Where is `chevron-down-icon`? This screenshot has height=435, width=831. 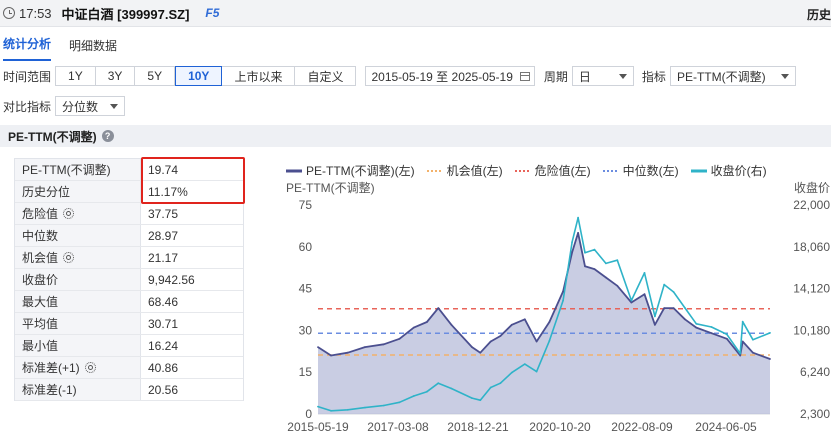
chevron-down-icon is located at coordinates (622, 76).